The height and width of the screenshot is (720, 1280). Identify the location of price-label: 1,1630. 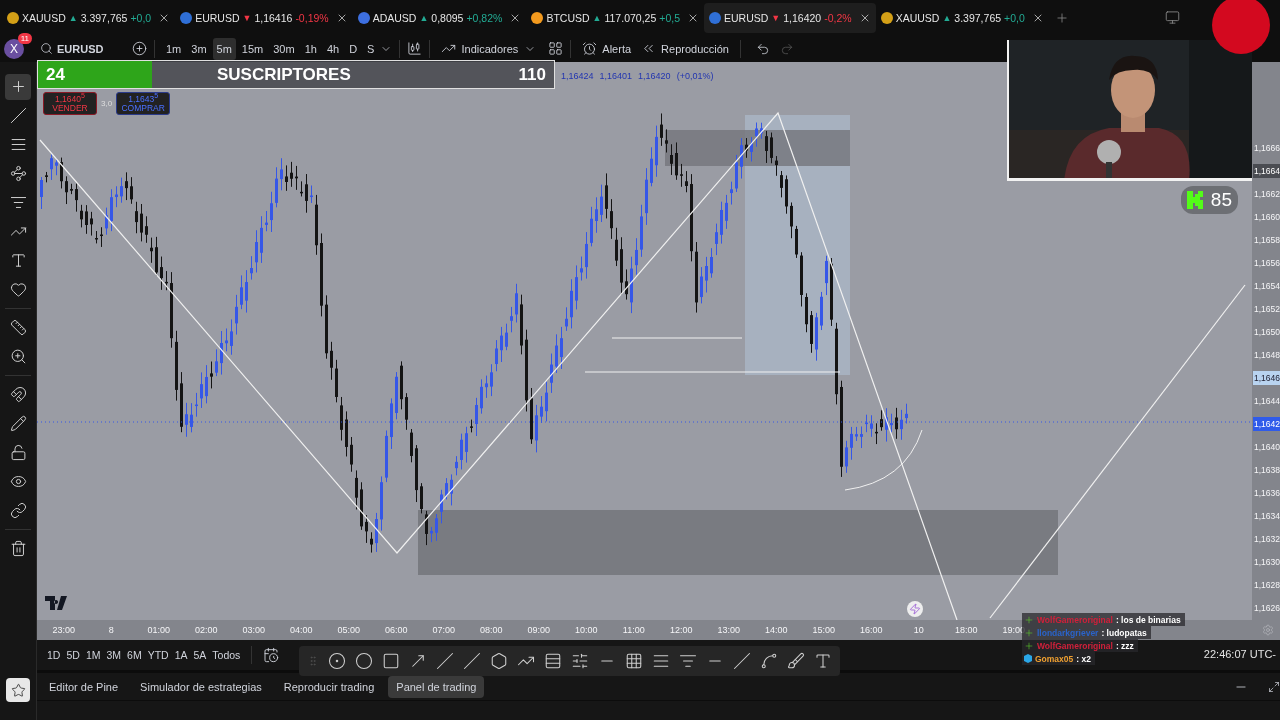
(1266, 563).